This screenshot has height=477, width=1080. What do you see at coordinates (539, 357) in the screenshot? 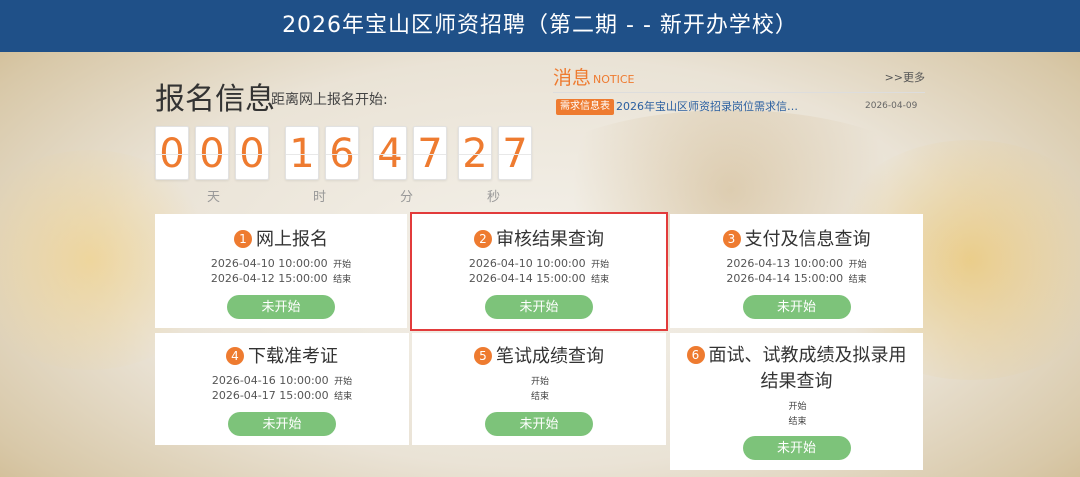
I see `step-title: 5 笔试成绩查询` at bounding box center [539, 357].